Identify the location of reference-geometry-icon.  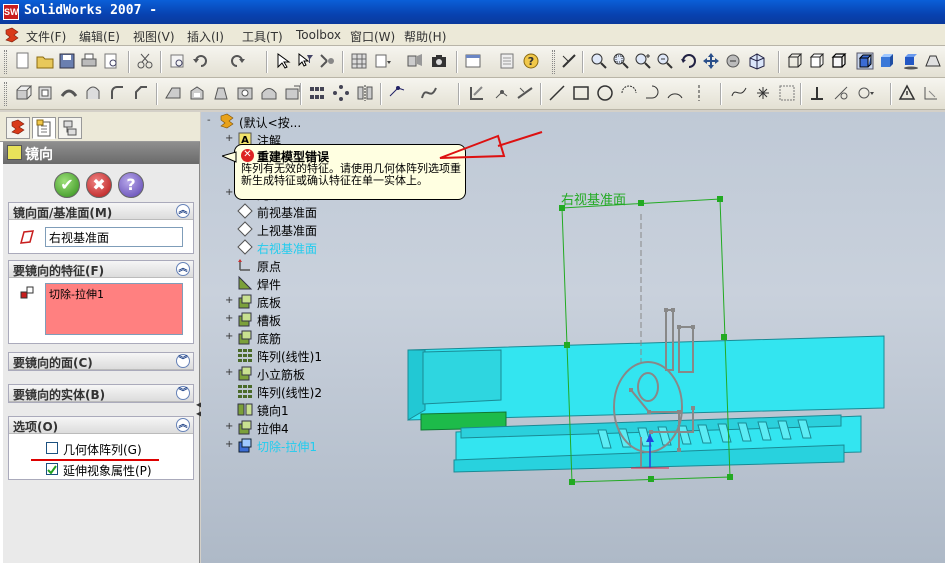
(397, 93).